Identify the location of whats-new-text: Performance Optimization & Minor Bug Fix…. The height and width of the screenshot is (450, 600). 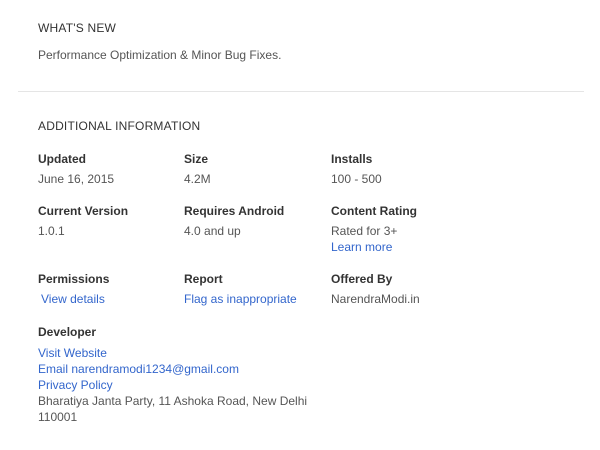
(160, 55).